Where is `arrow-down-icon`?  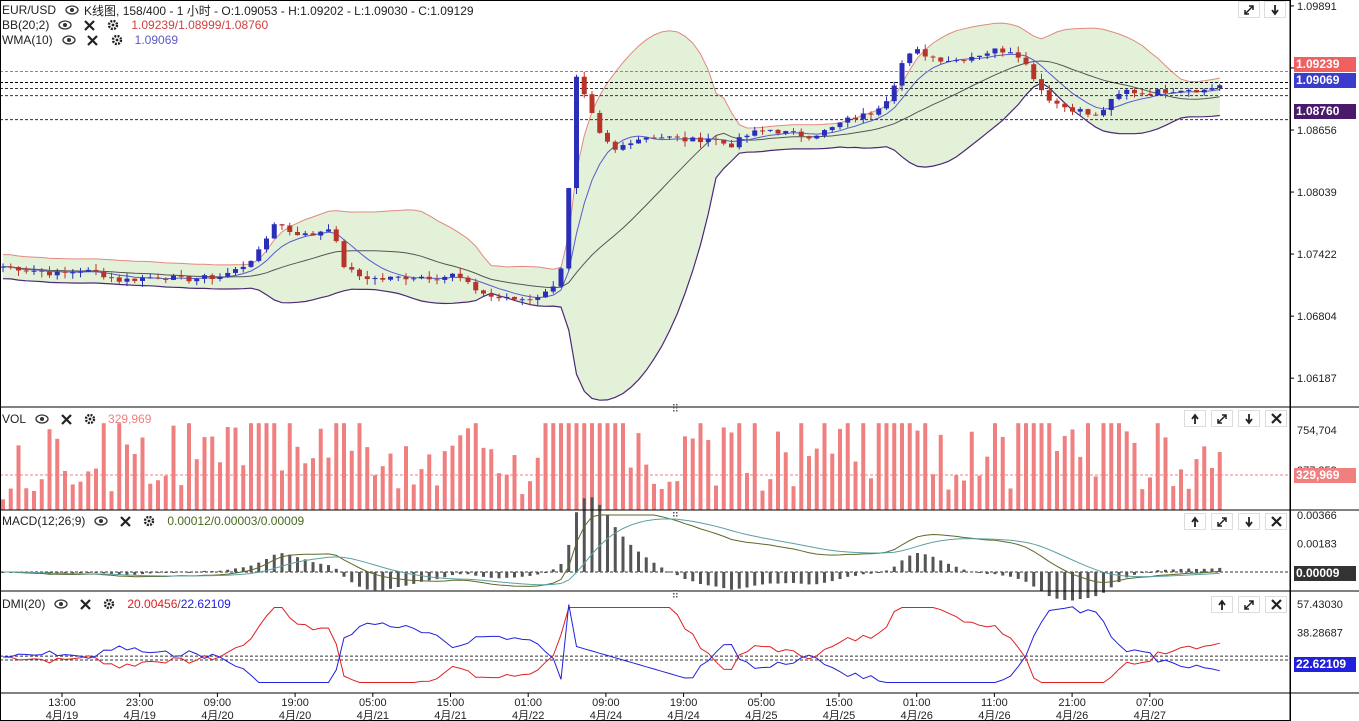 arrow-down-icon is located at coordinates (1249, 521).